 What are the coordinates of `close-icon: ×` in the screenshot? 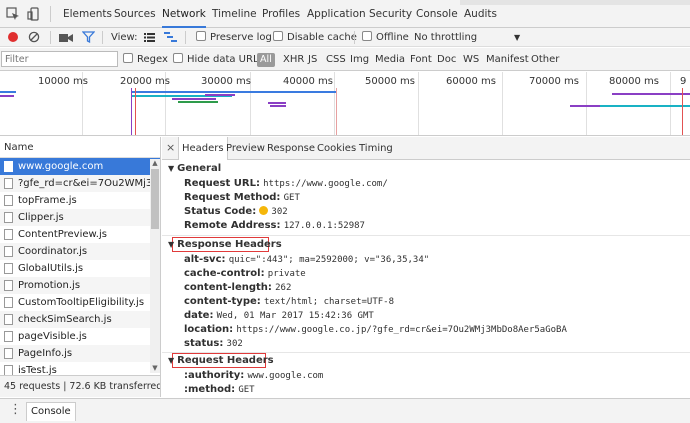 It's located at (170, 148).